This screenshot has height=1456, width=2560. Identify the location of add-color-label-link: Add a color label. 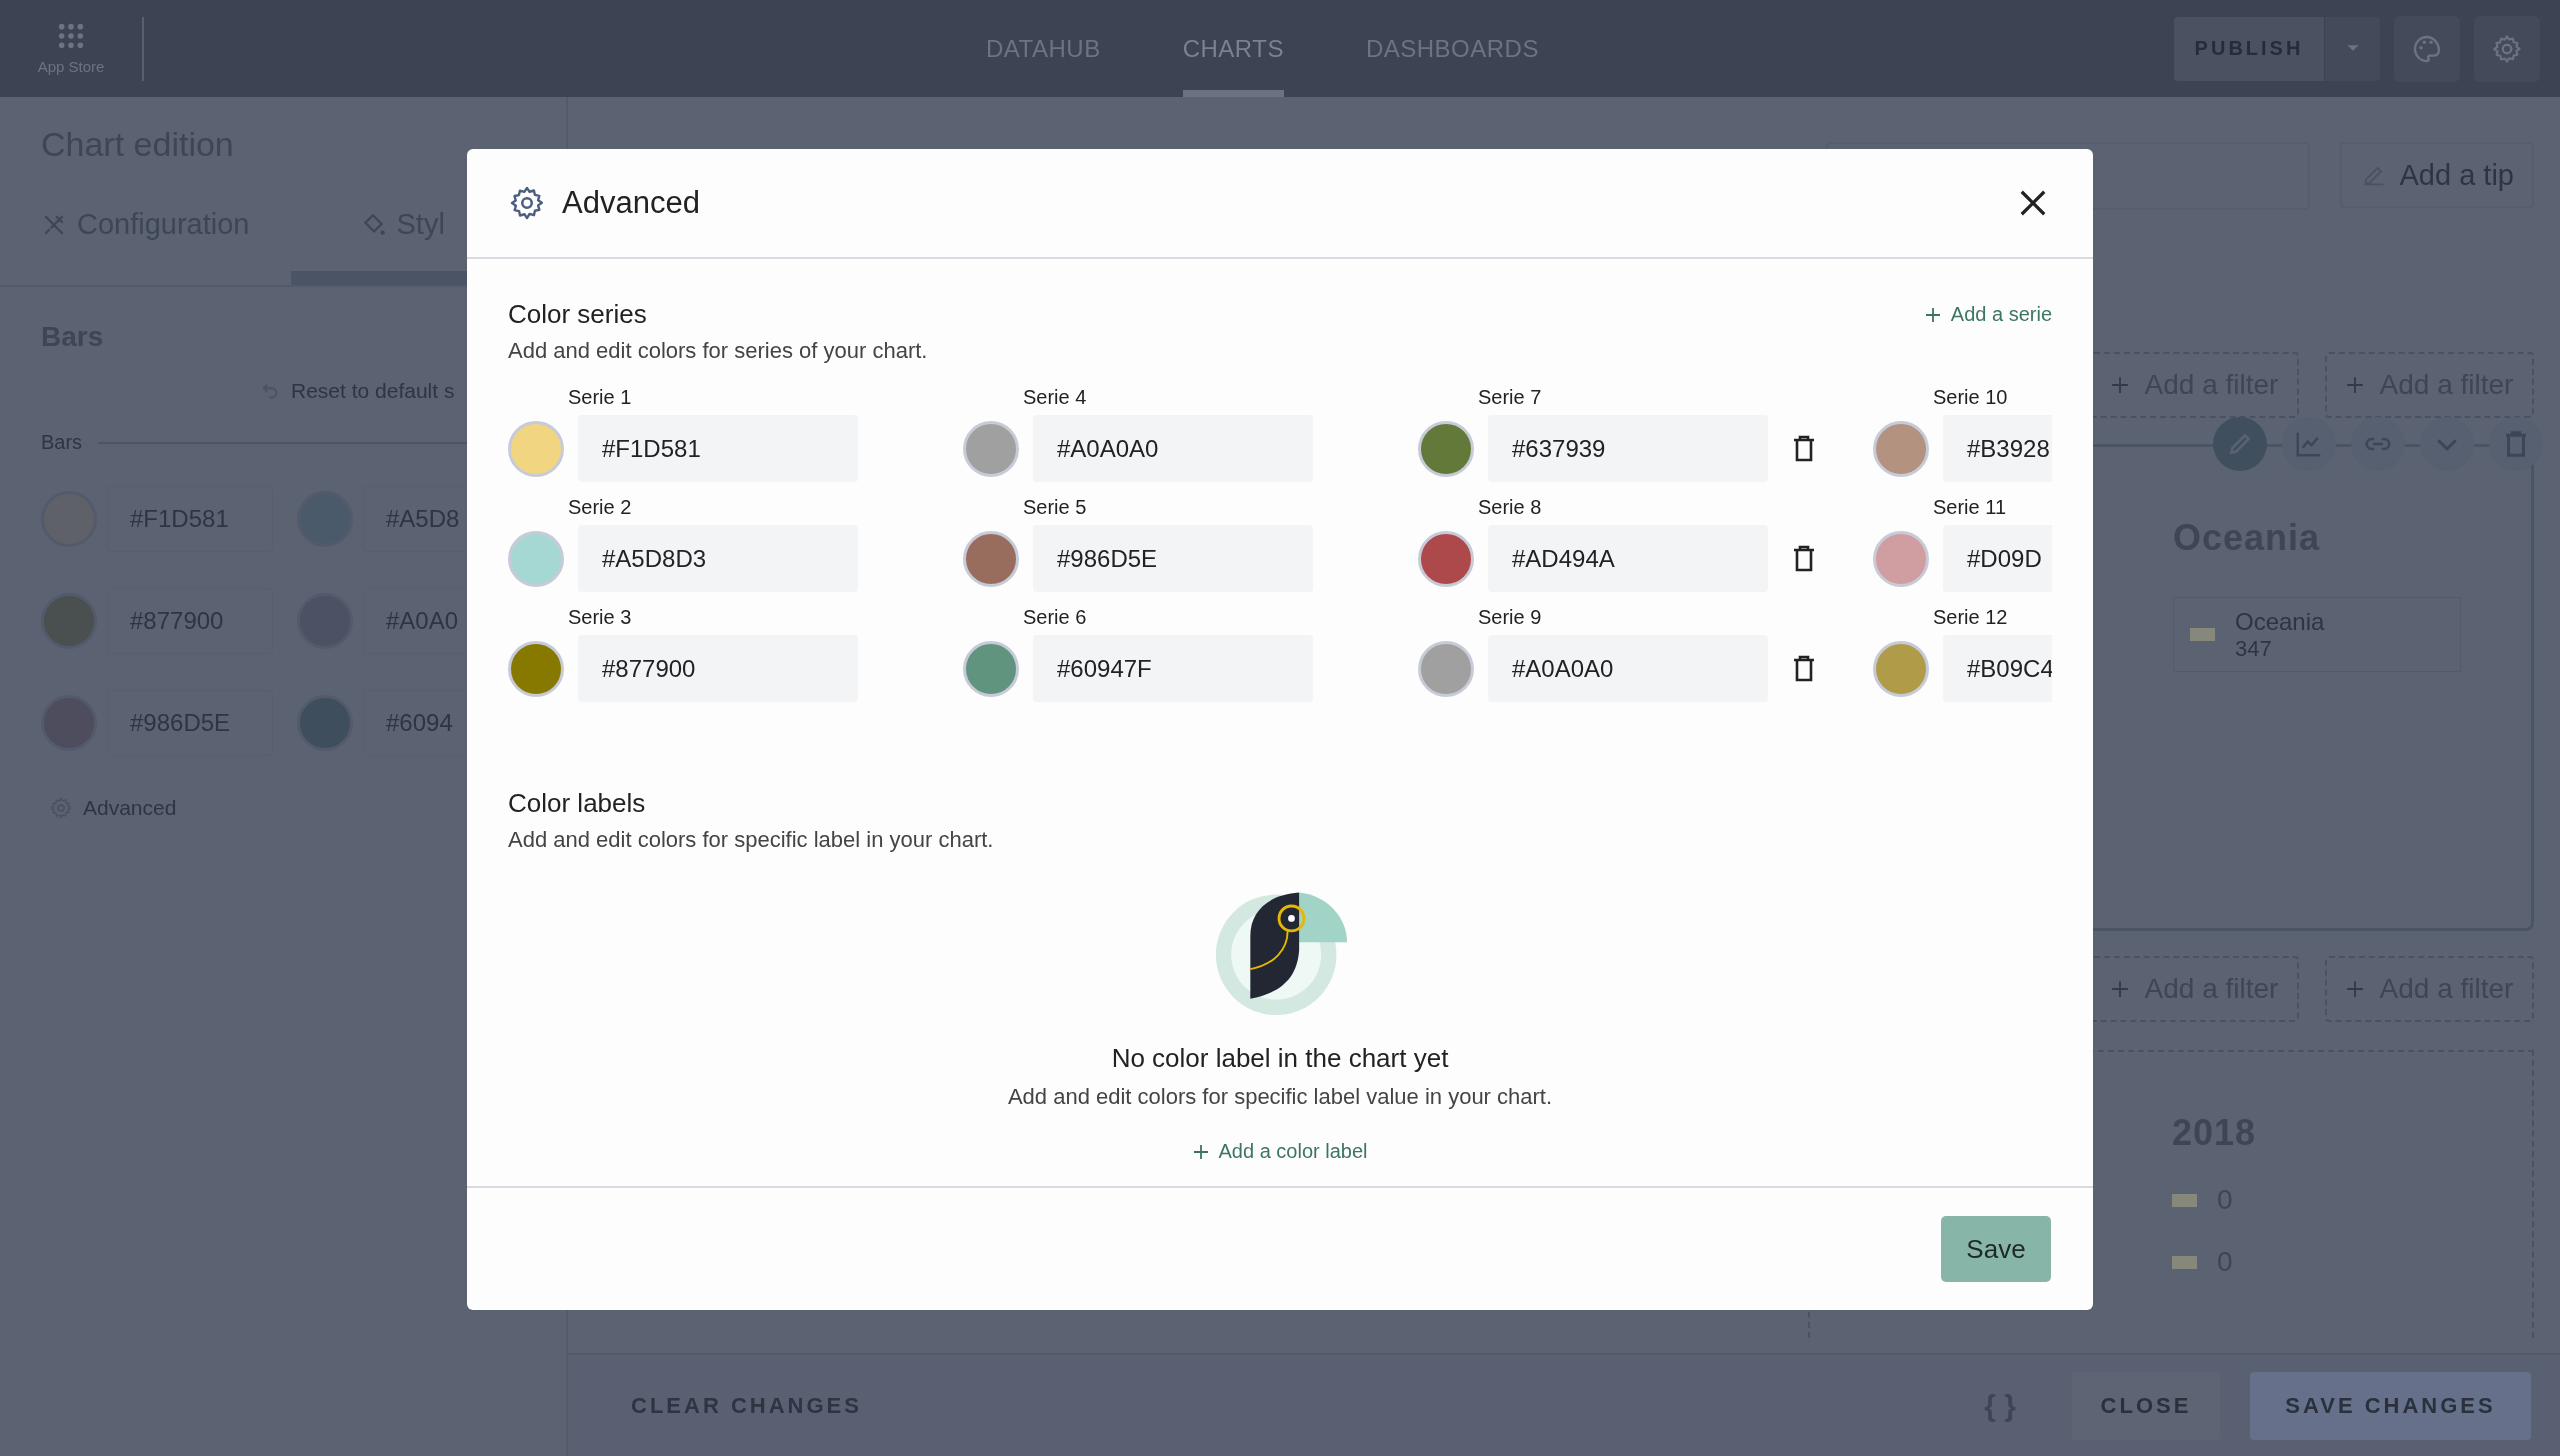
(1280, 1151).